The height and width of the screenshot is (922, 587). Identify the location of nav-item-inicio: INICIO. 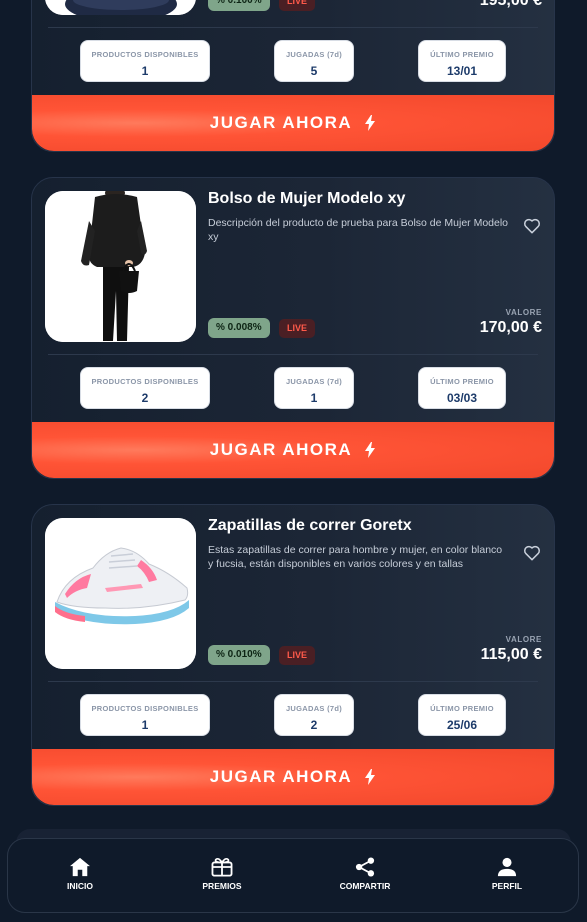
(80, 874).